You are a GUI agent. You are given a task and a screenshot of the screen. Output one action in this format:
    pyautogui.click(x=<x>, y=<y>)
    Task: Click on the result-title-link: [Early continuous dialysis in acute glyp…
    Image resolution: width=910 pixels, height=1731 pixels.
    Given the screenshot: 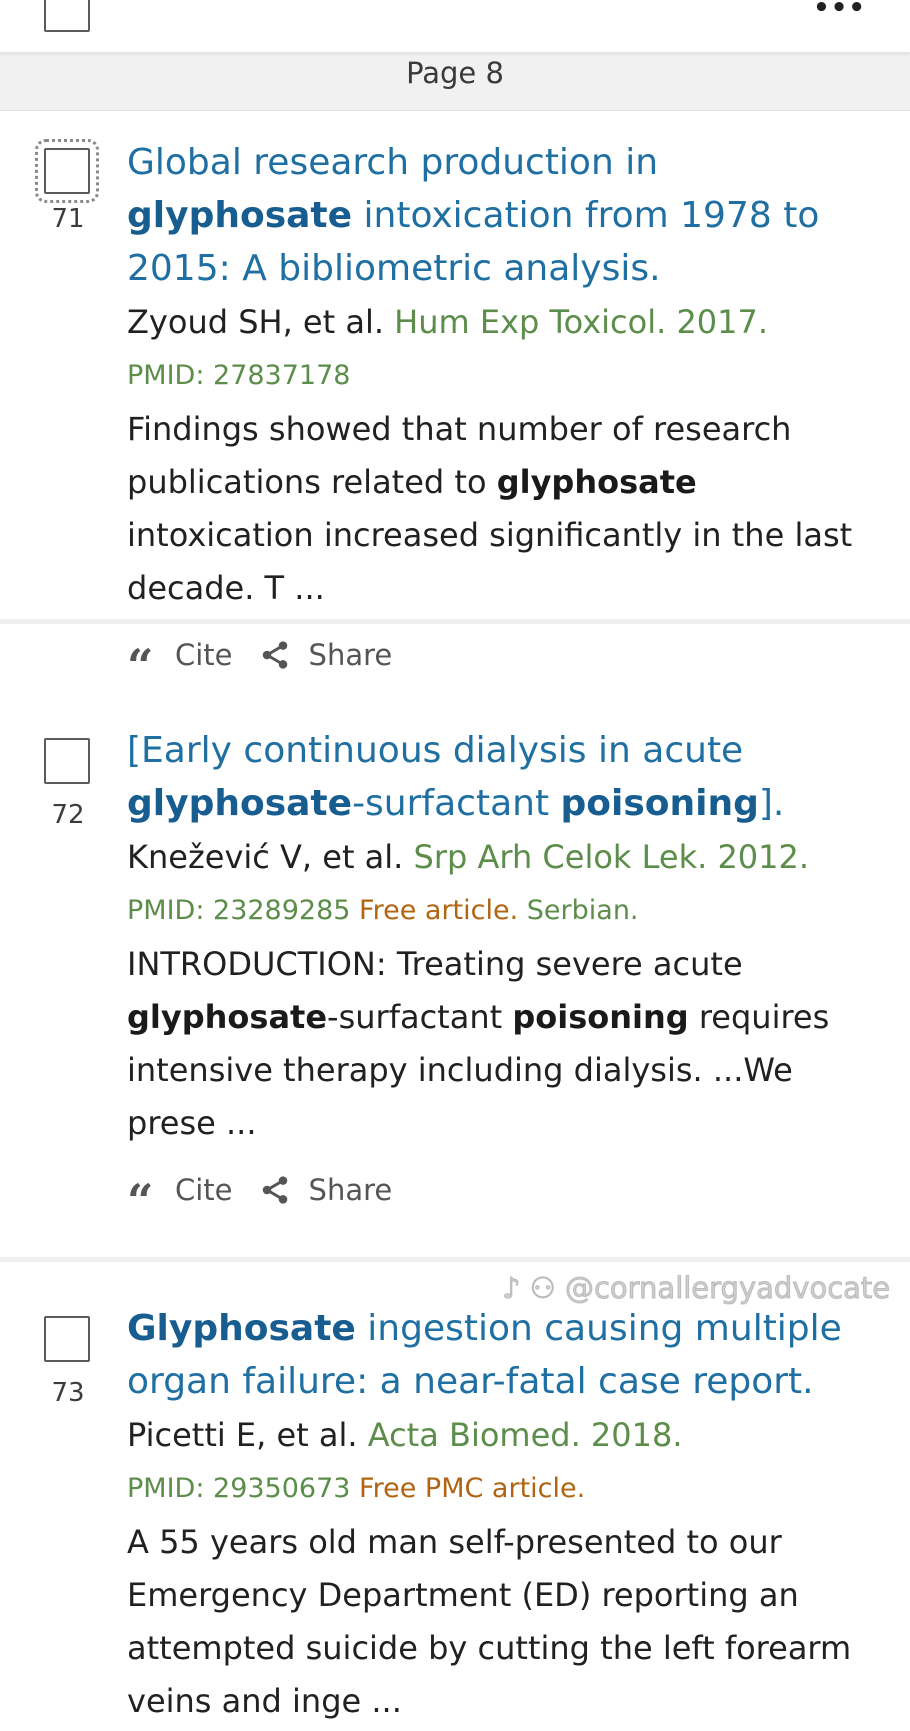 What is the action you would take?
    pyautogui.click(x=499, y=777)
    